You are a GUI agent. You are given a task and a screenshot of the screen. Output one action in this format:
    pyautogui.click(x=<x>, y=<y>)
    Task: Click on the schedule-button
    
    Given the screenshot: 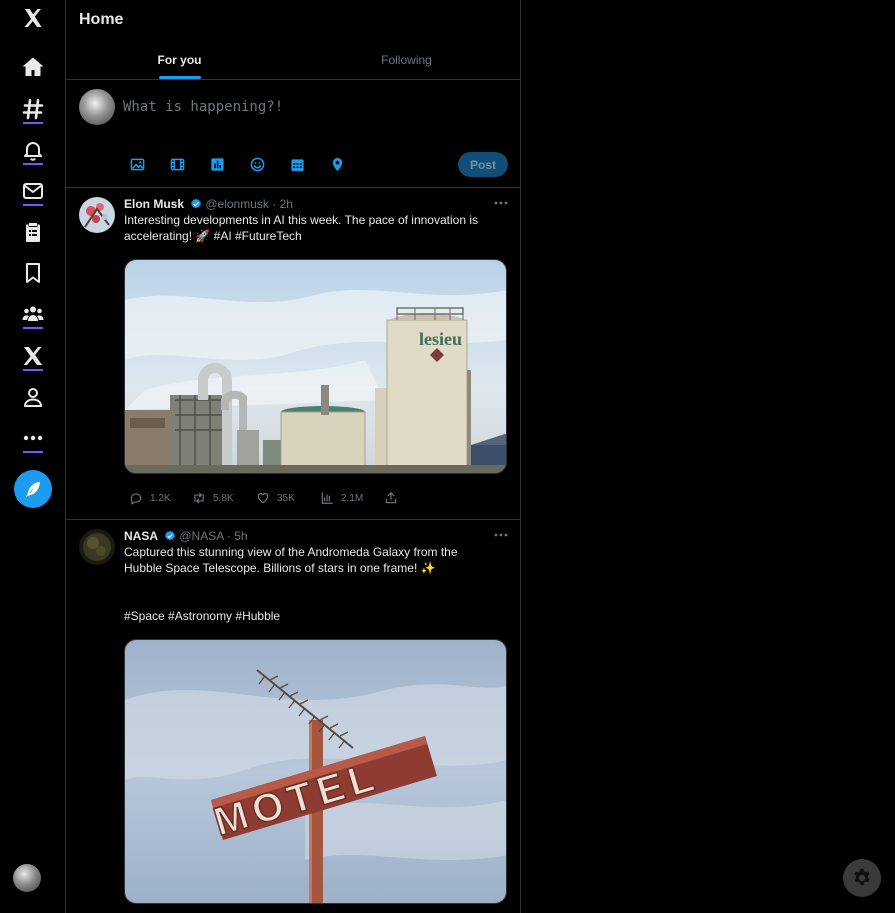 What is the action you would take?
    pyautogui.click(x=297, y=164)
    